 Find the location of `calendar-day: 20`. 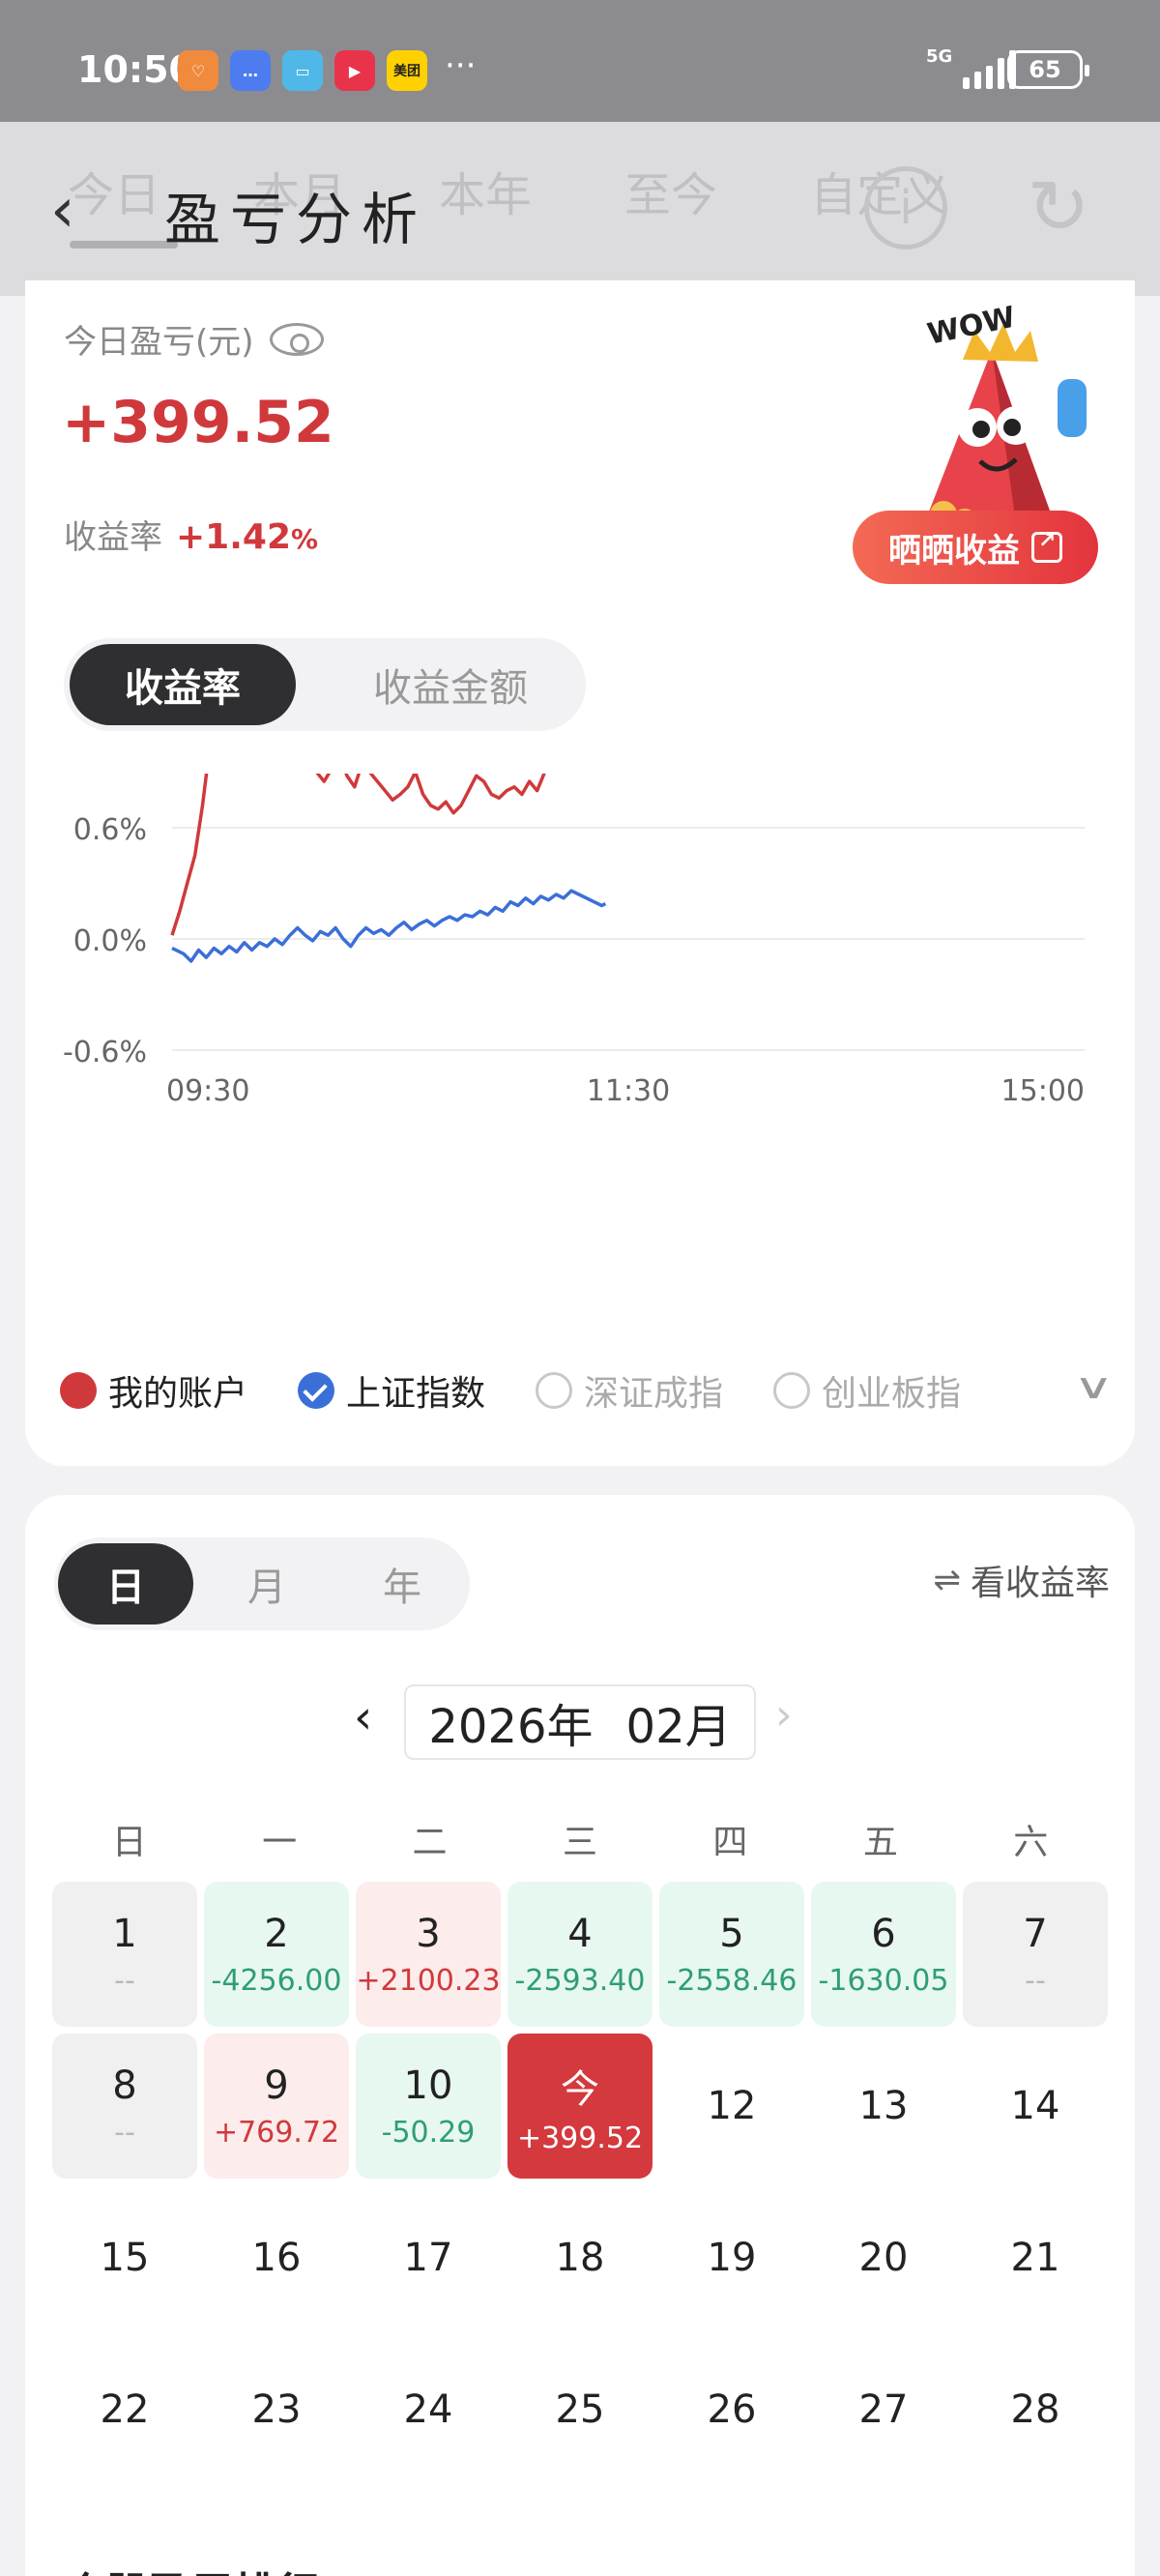

calendar-day: 20 is located at coordinates (884, 2257).